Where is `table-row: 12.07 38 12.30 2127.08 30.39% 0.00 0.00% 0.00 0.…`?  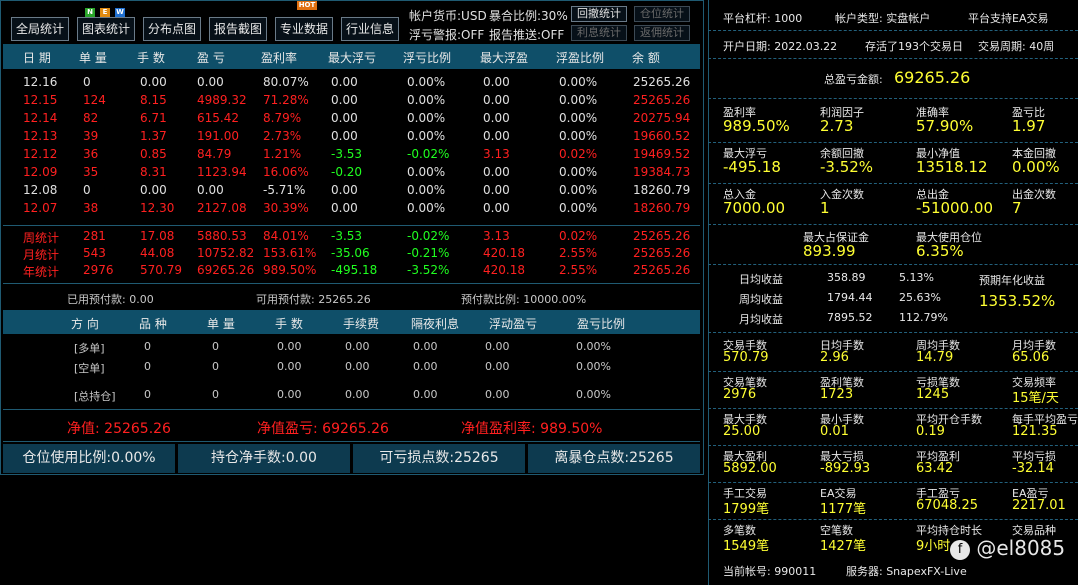
table-row: 12.07 38 12.30 2127.08 30.39% 0.00 0.00% 0.00 0.… is located at coordinates (351, 209).